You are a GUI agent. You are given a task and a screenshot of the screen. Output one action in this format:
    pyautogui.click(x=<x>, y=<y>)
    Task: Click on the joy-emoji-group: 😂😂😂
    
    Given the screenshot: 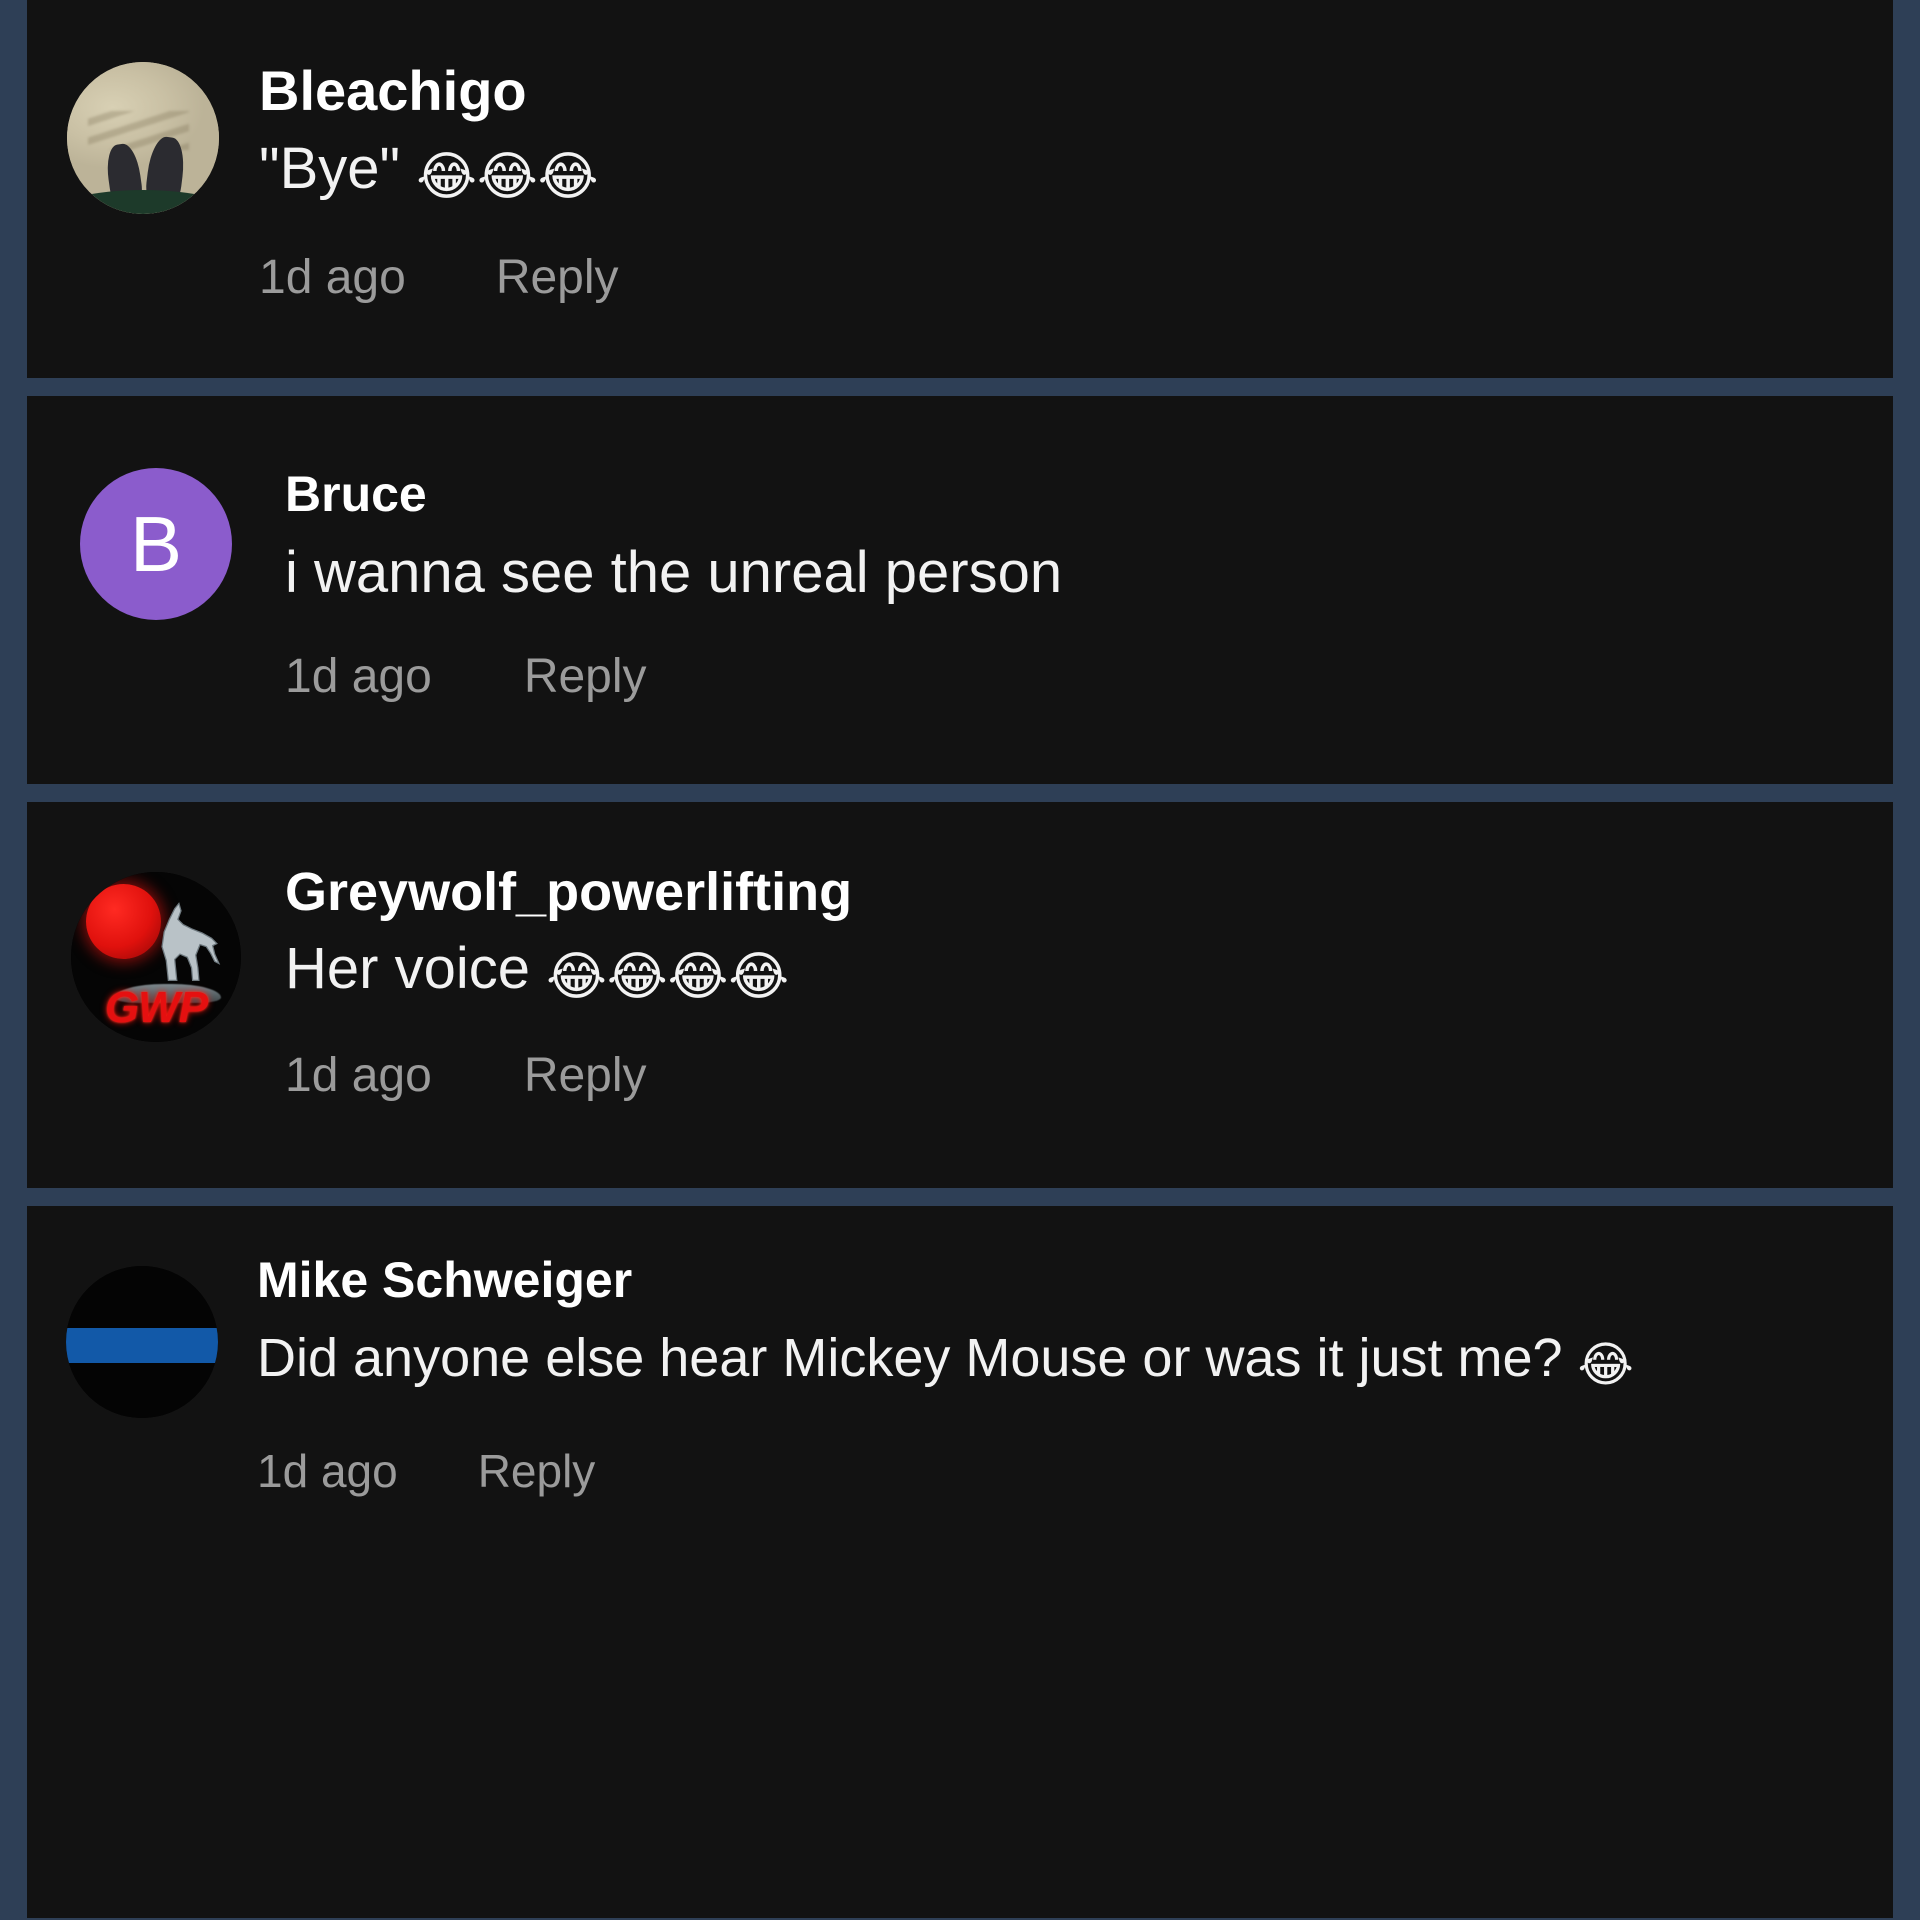 What is the action you would take?
    pyautogui.click(x=507, y=177)
    